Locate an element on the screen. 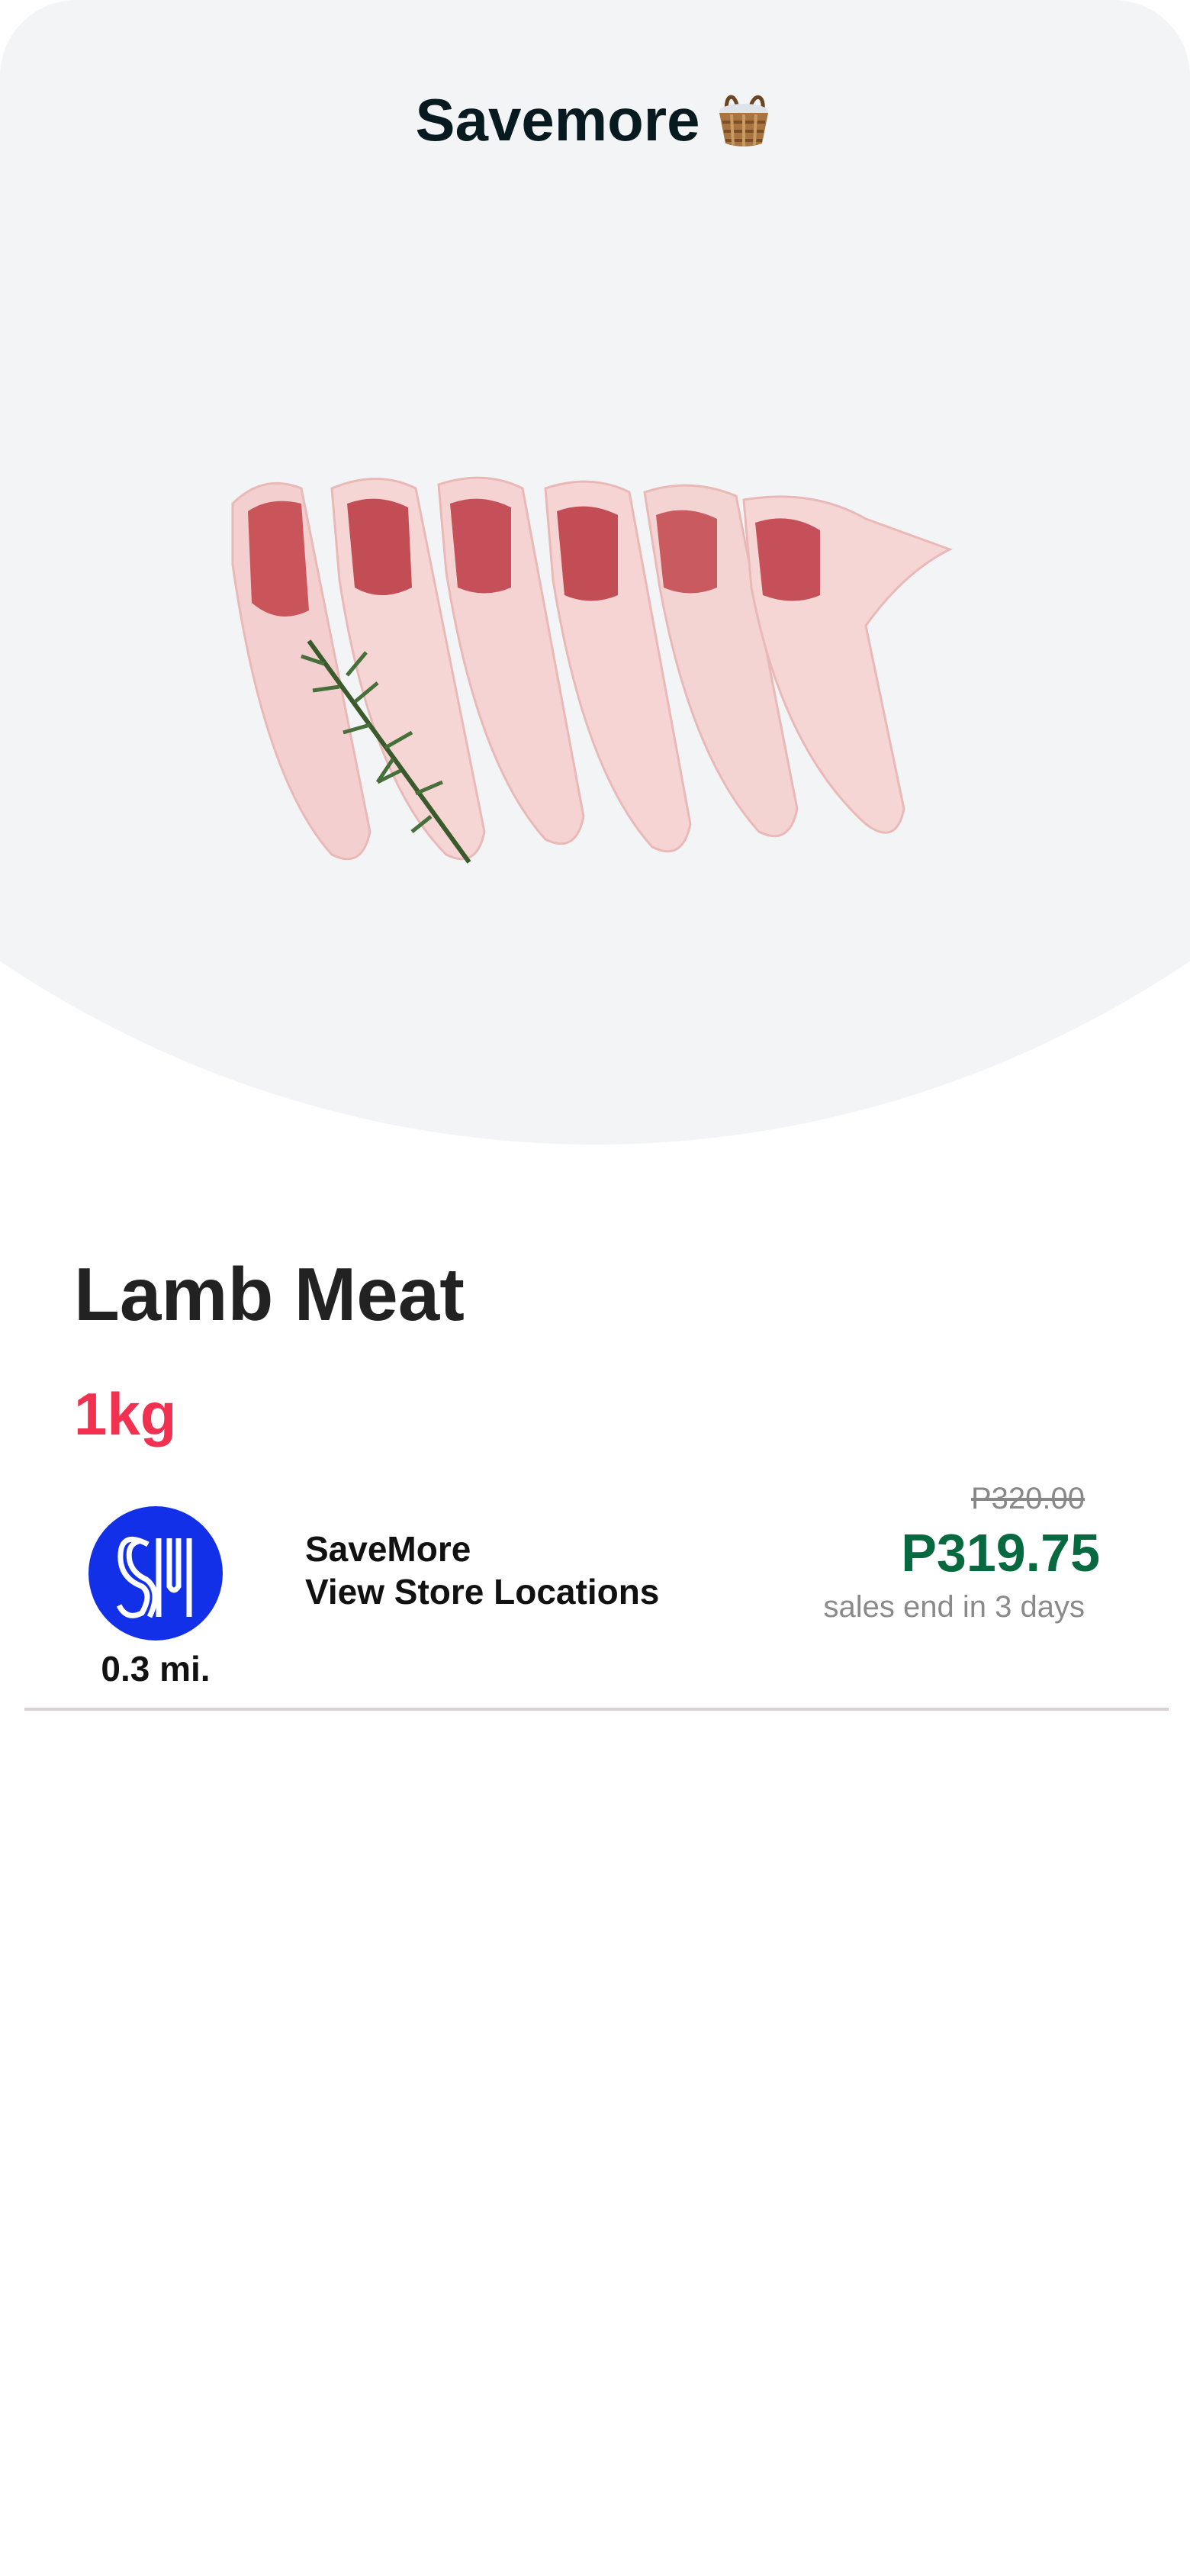 The height and width of the screenshot is (2576, 1190). store-name: SaveMore is located at coordinates (482, 1549).